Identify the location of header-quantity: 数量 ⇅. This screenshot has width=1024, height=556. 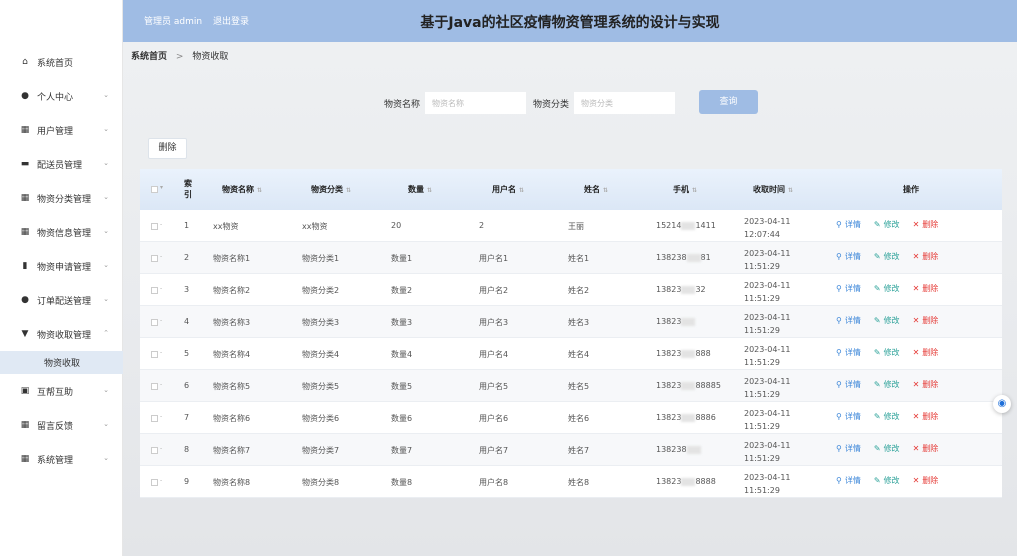
(420, 189).